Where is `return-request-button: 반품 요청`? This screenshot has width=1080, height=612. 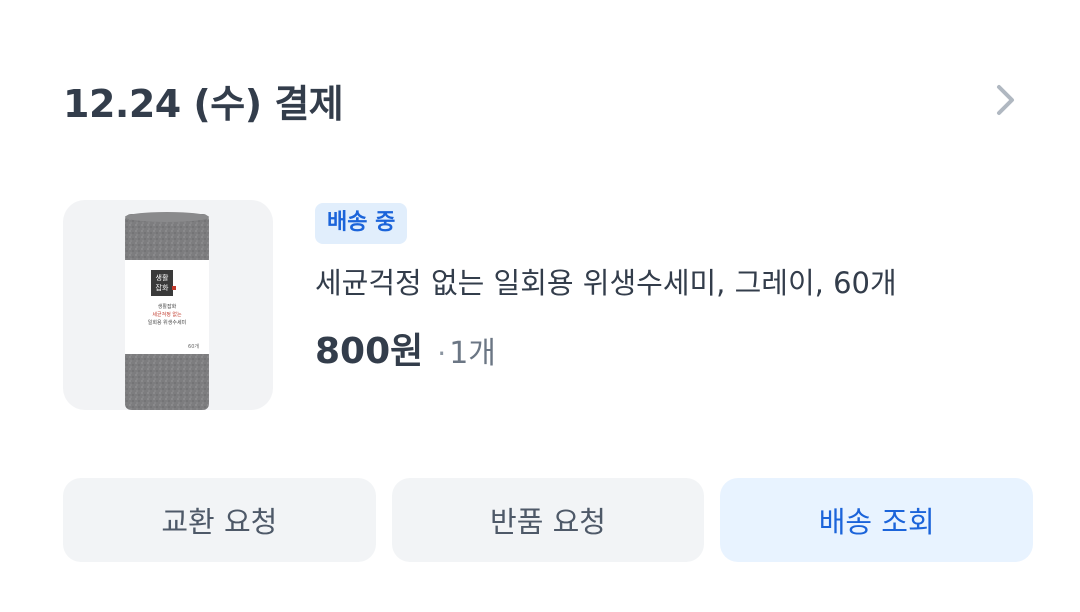 return-request-button: 반품 요청 is located at coordinates (548, 520).